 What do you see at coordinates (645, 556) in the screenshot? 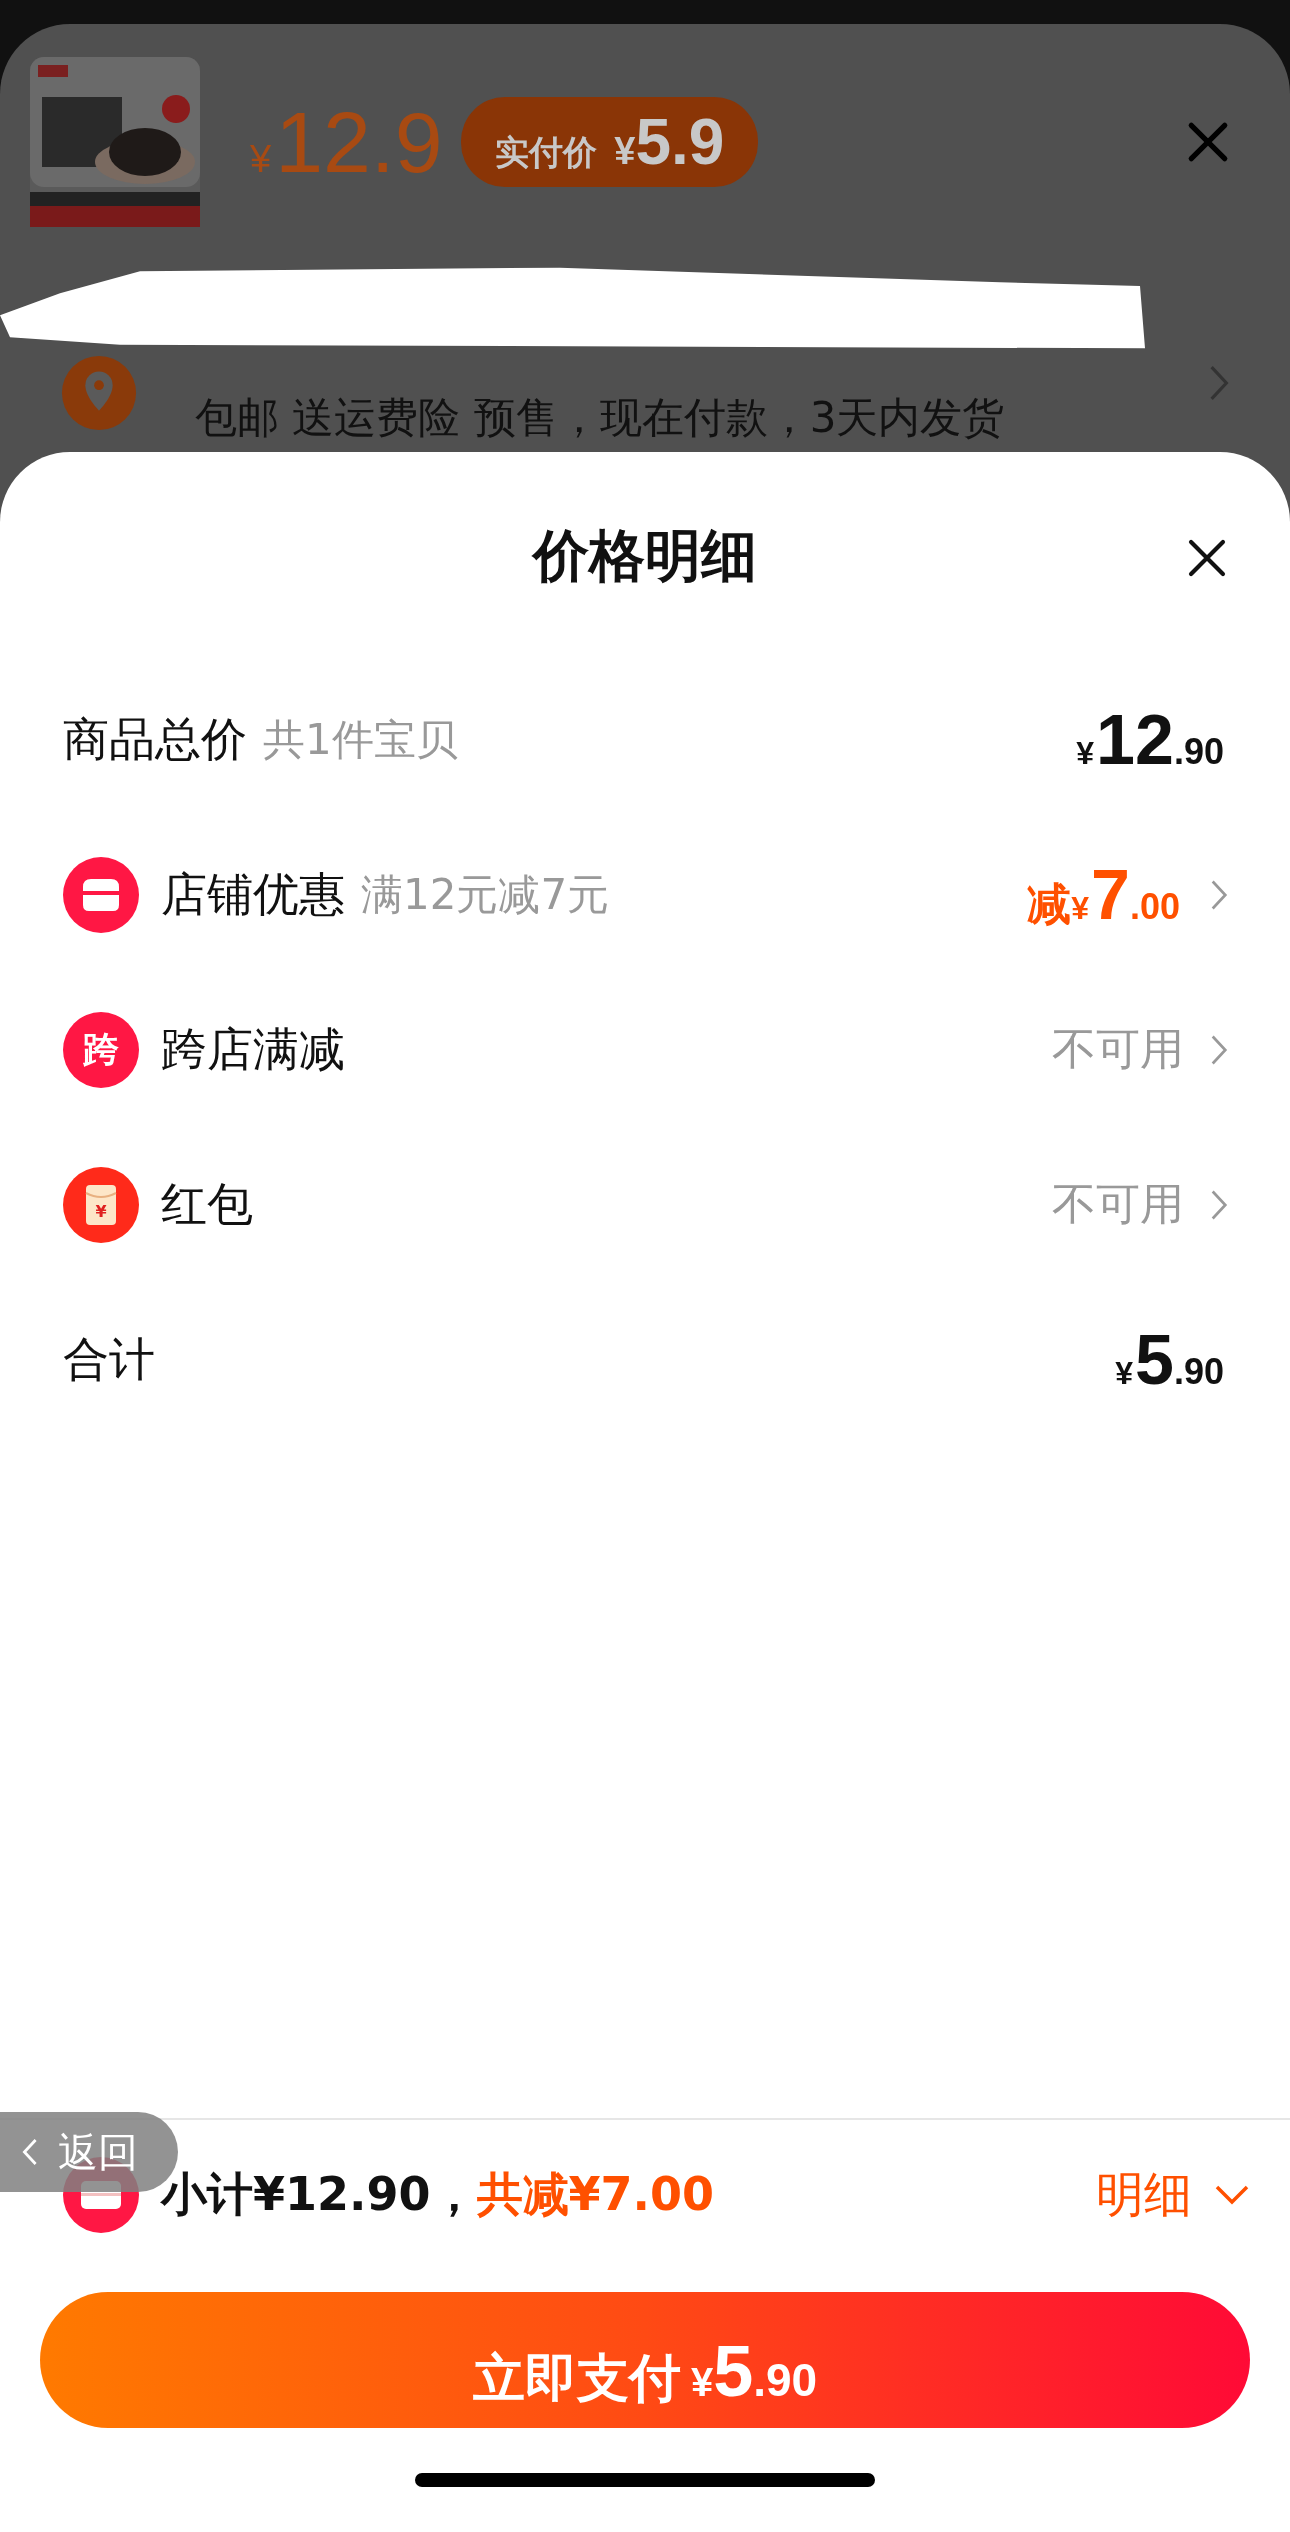
I see `sheet-title: 价格明细` at bounding box center [645, 556].